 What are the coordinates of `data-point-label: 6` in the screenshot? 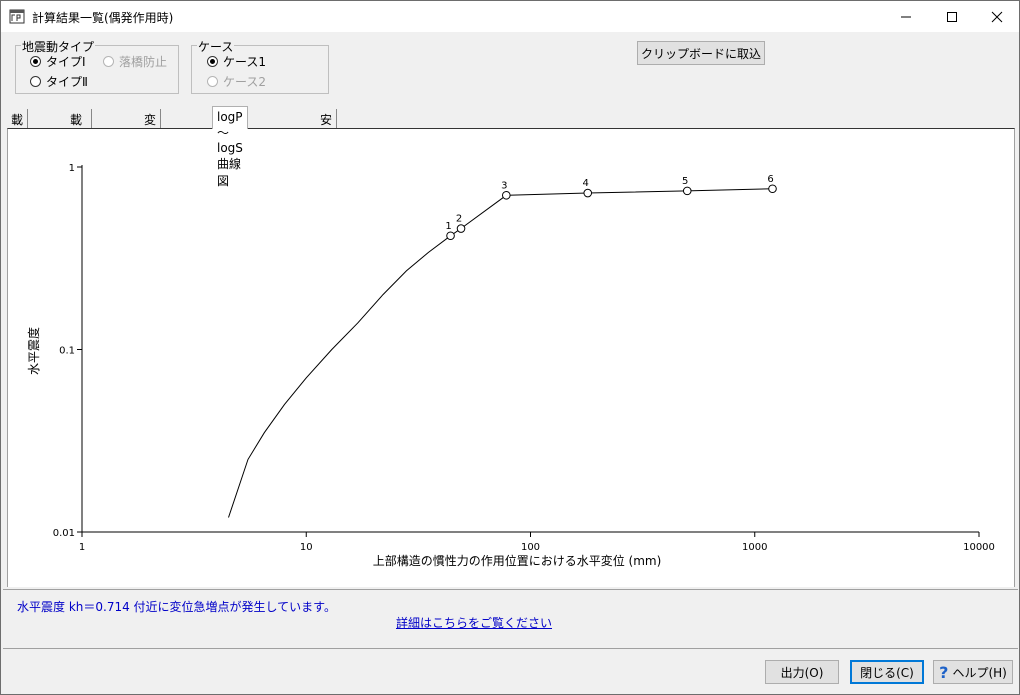 It's located at (770, 179).